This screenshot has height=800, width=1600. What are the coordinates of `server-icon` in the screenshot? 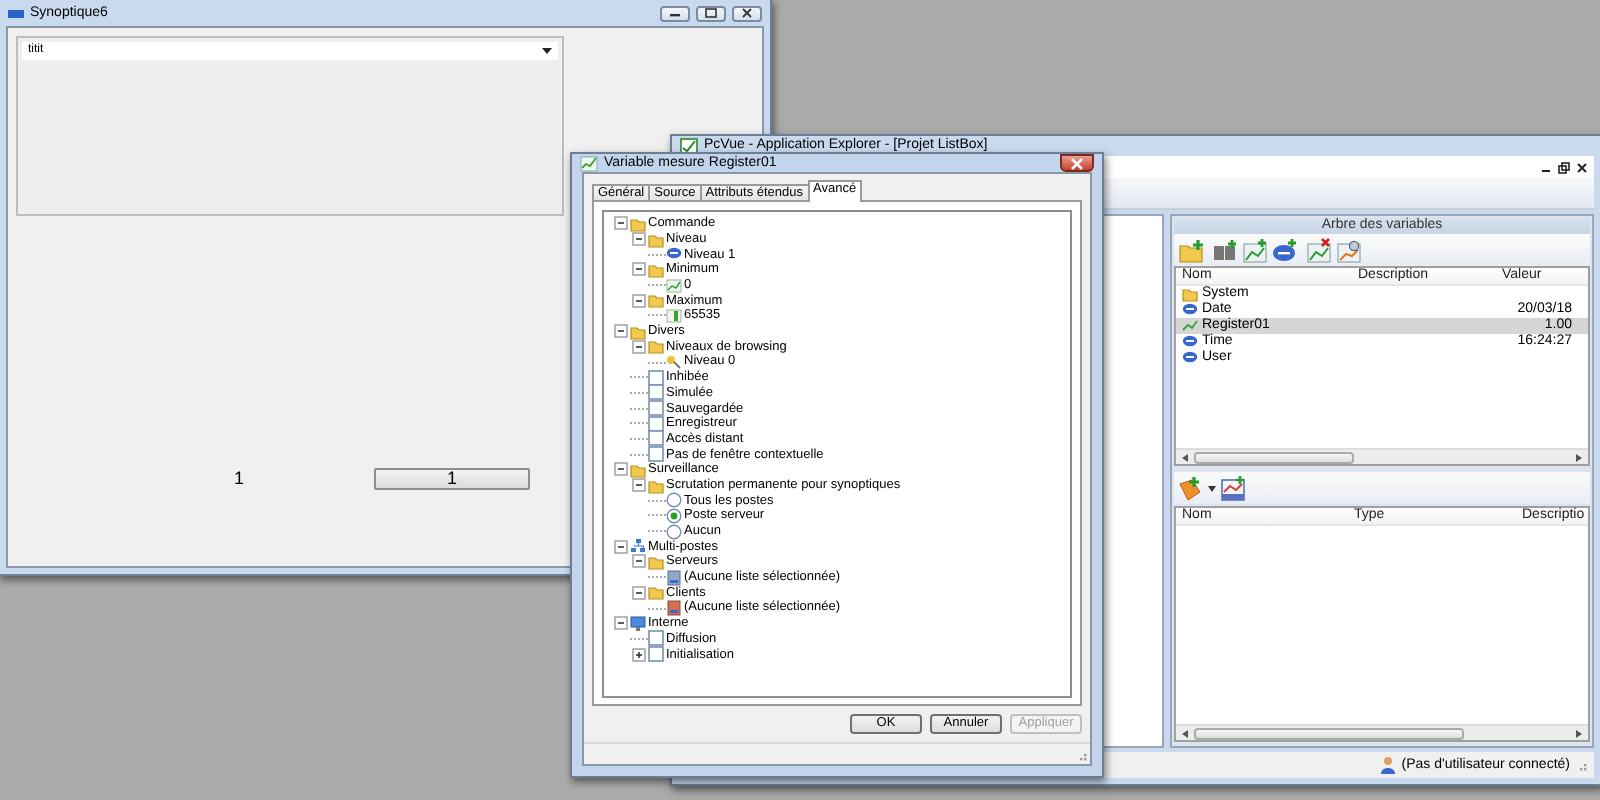 It's located at (674, 577).